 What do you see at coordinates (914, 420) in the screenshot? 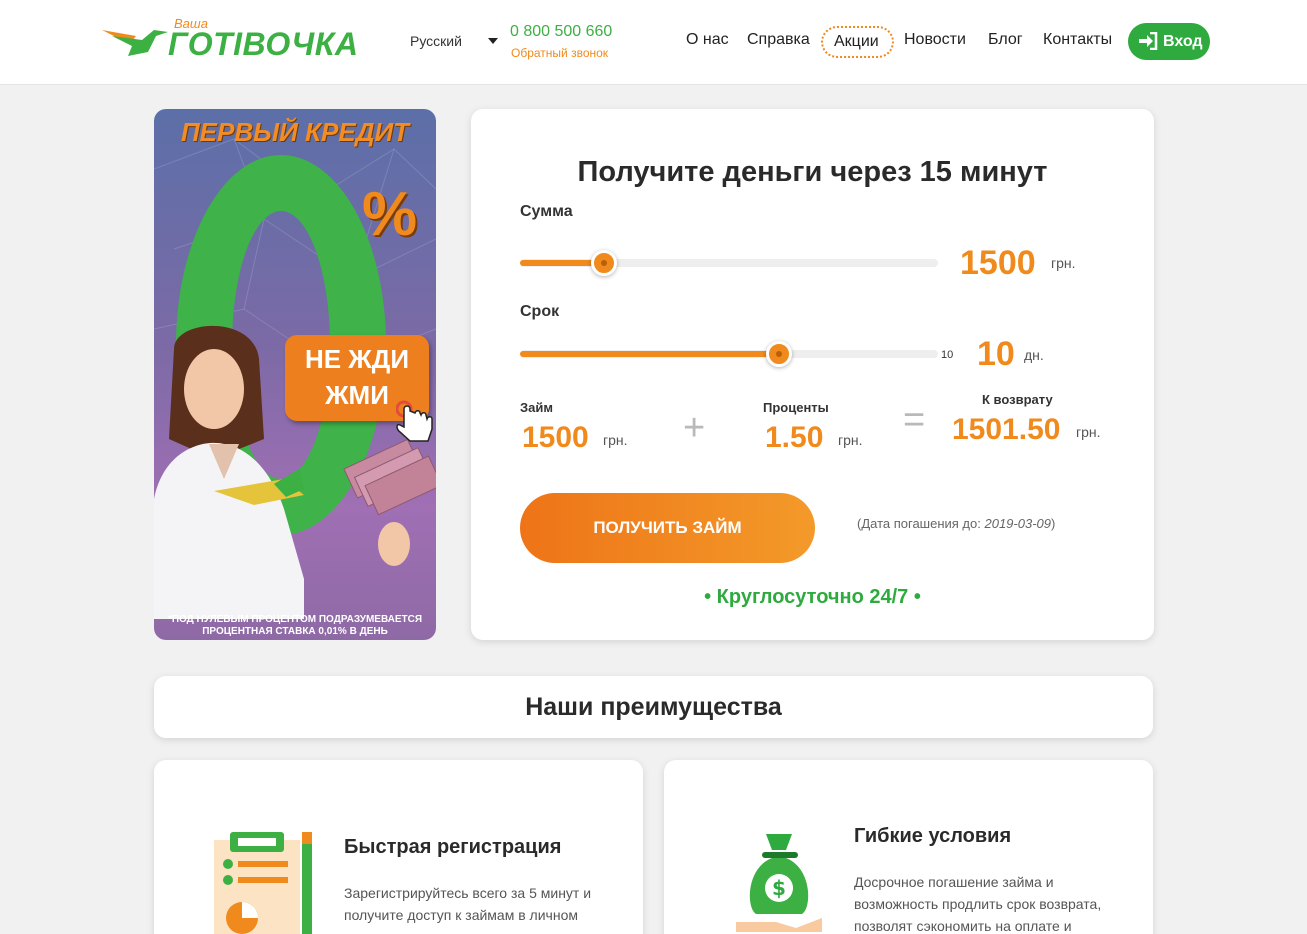
I see `equals-sign: =` at bounding box center [914, 420].